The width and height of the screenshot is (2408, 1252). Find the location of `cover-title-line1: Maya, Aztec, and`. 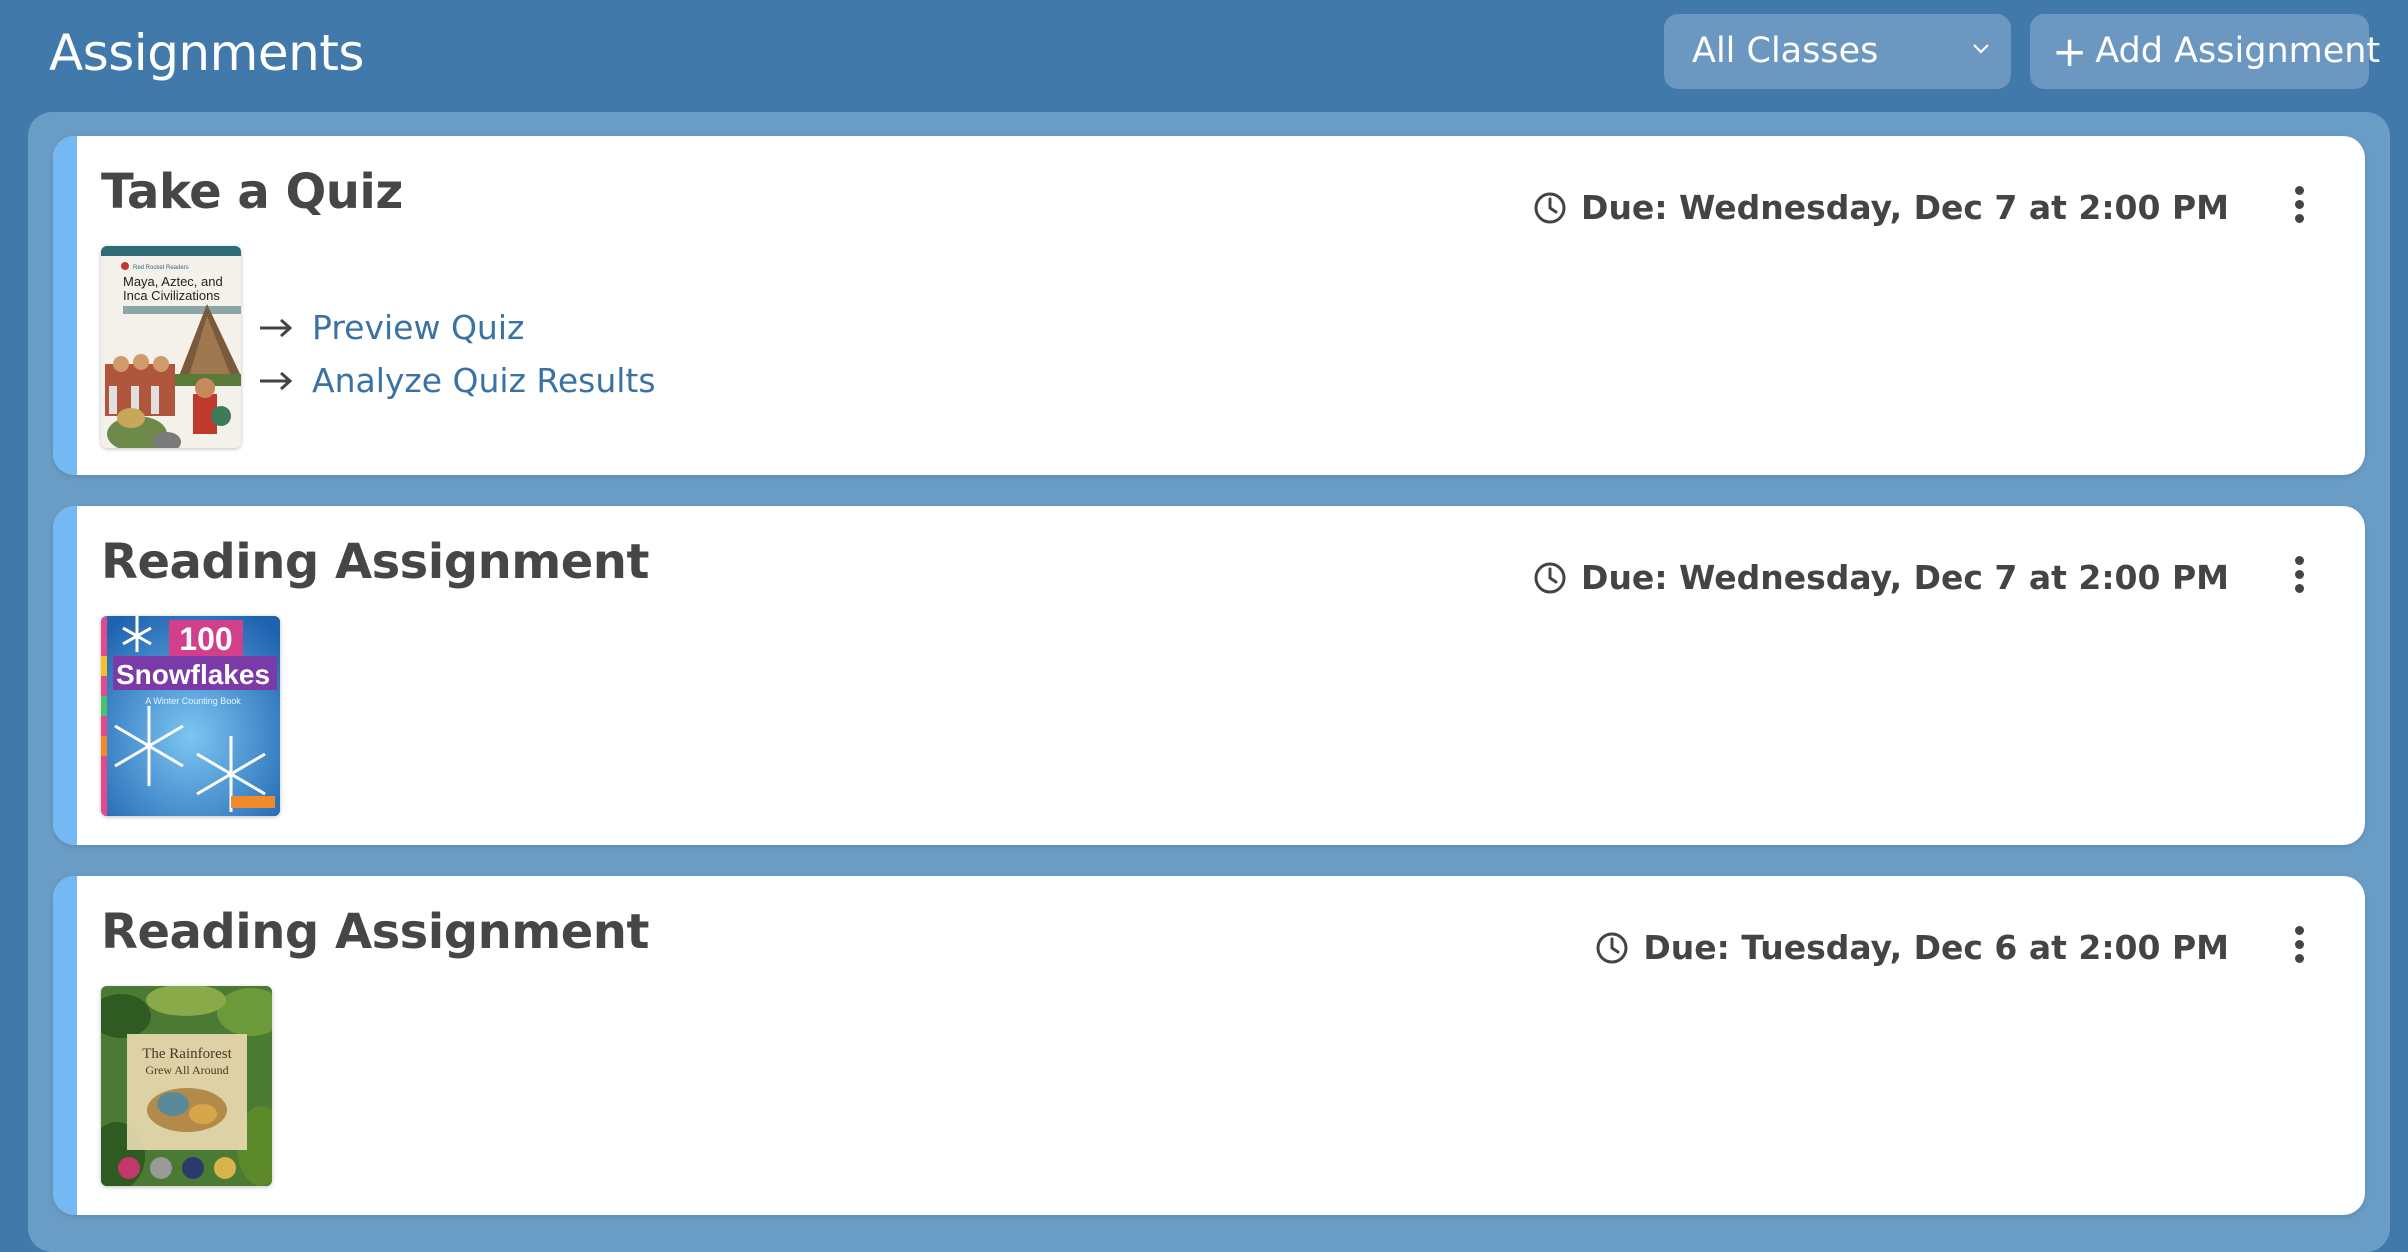

cover-title-line1: Maya, Aztec, and is located at coordinates (173, 281).